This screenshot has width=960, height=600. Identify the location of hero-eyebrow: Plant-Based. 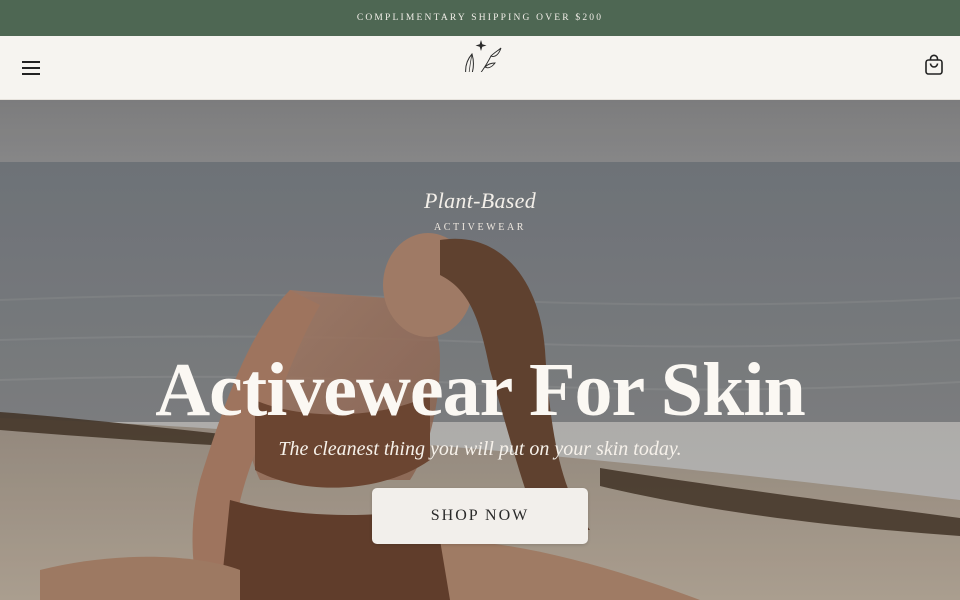
(480, 200).